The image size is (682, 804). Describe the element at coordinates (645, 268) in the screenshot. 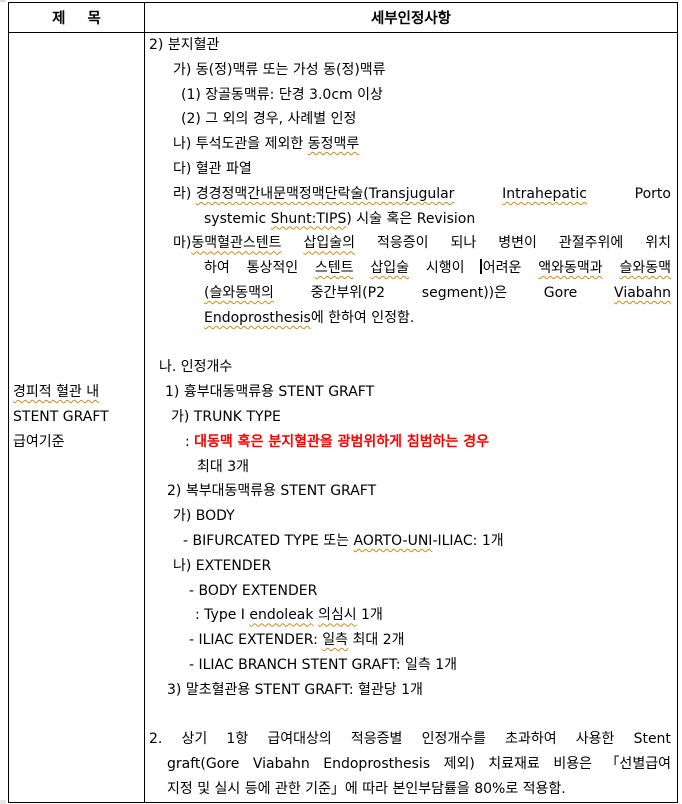

I see `text: 슬와동맥` at that location.